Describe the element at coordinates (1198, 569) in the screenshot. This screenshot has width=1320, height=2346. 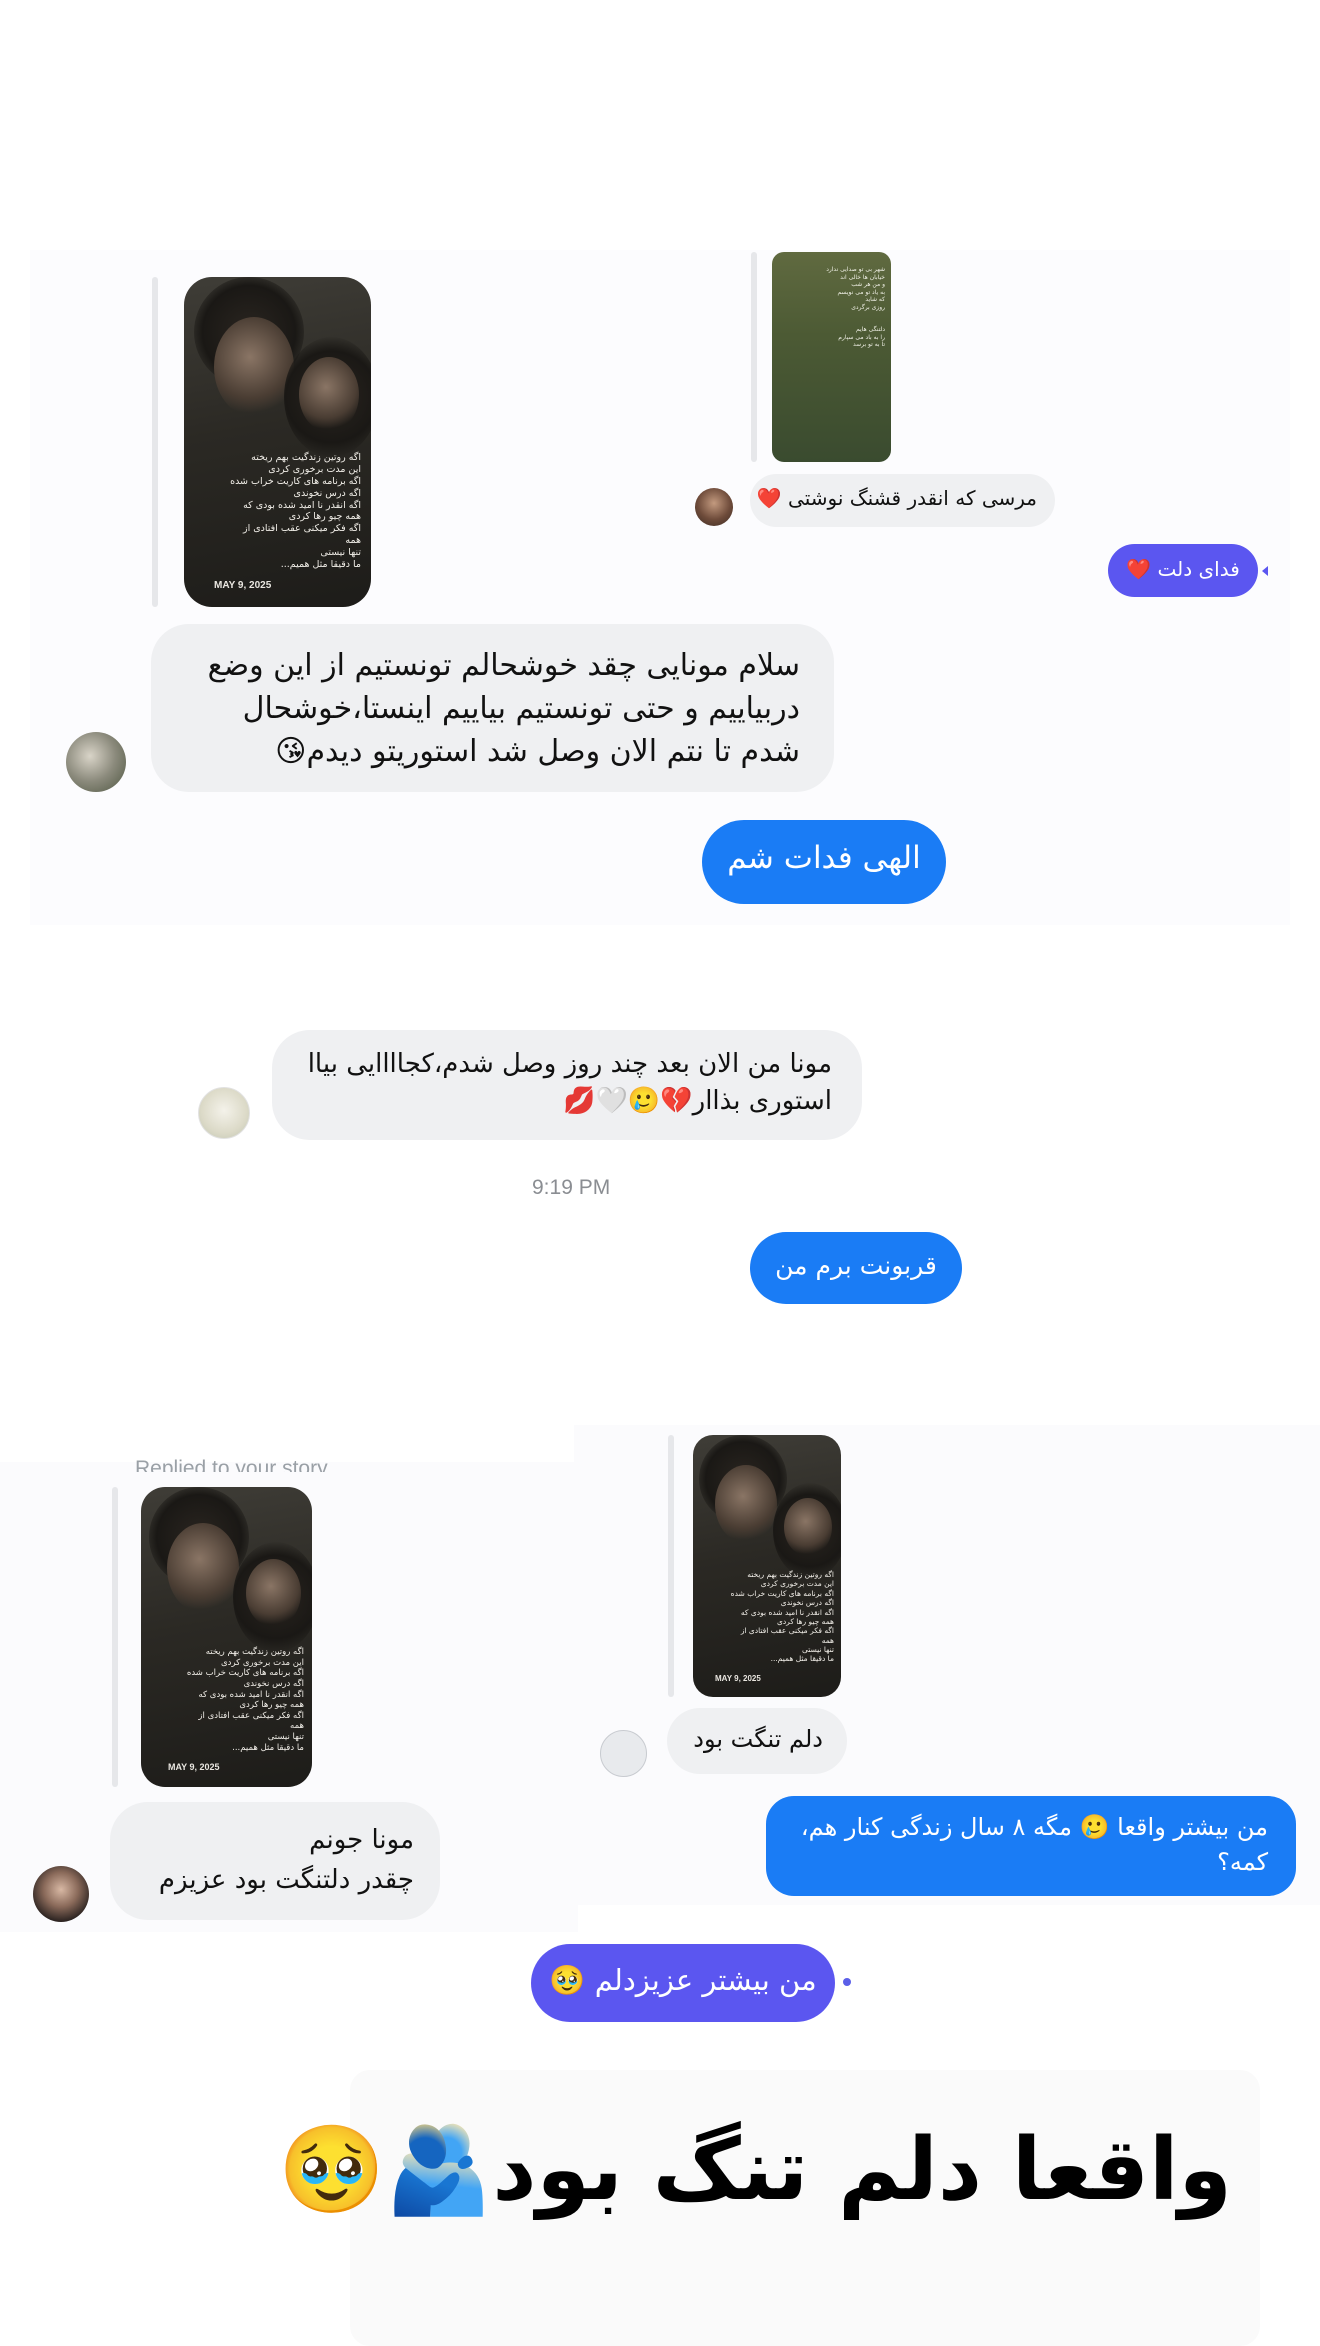
I see `message-text: فدای دلت` at that location.